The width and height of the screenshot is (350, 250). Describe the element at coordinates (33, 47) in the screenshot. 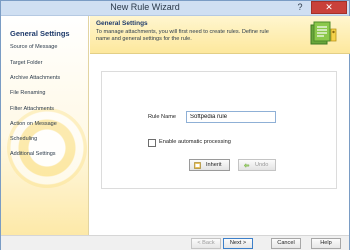

I see `sidebar-item-source-of-message: Source of Message` at that location.